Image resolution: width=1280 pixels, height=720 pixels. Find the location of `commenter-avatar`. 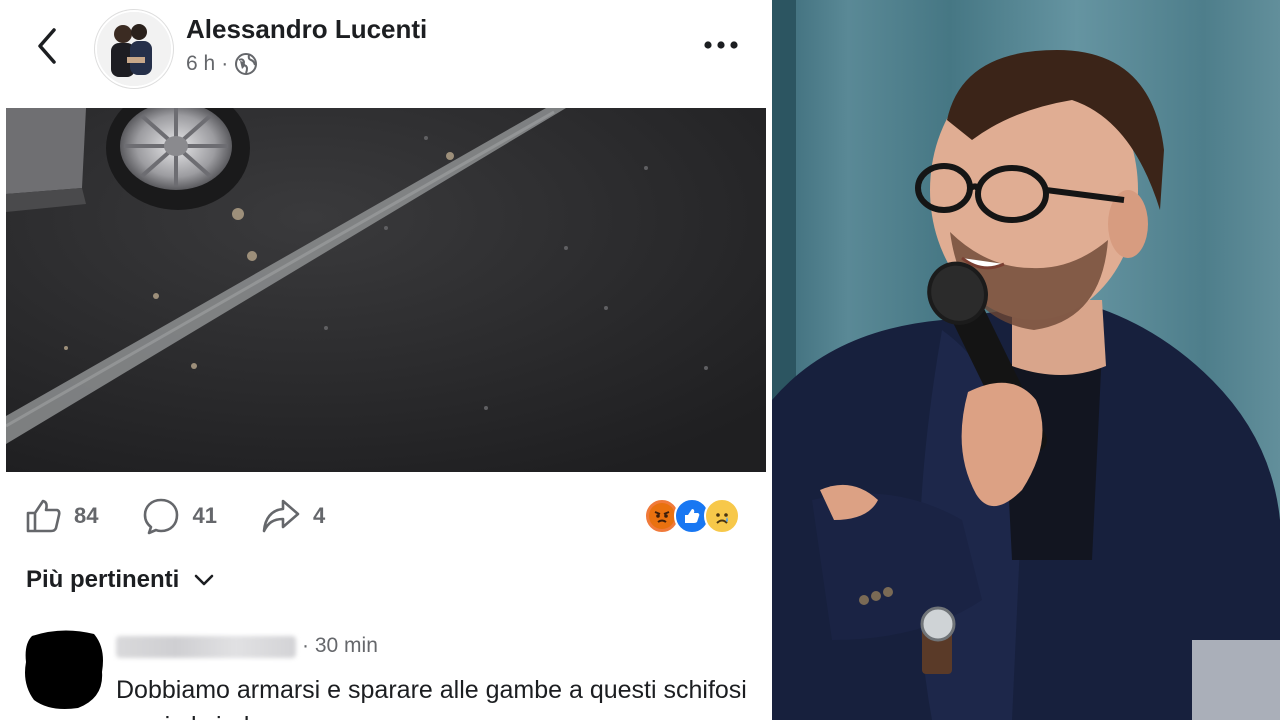

commenter-avatar is located at coordinates (64, 669).